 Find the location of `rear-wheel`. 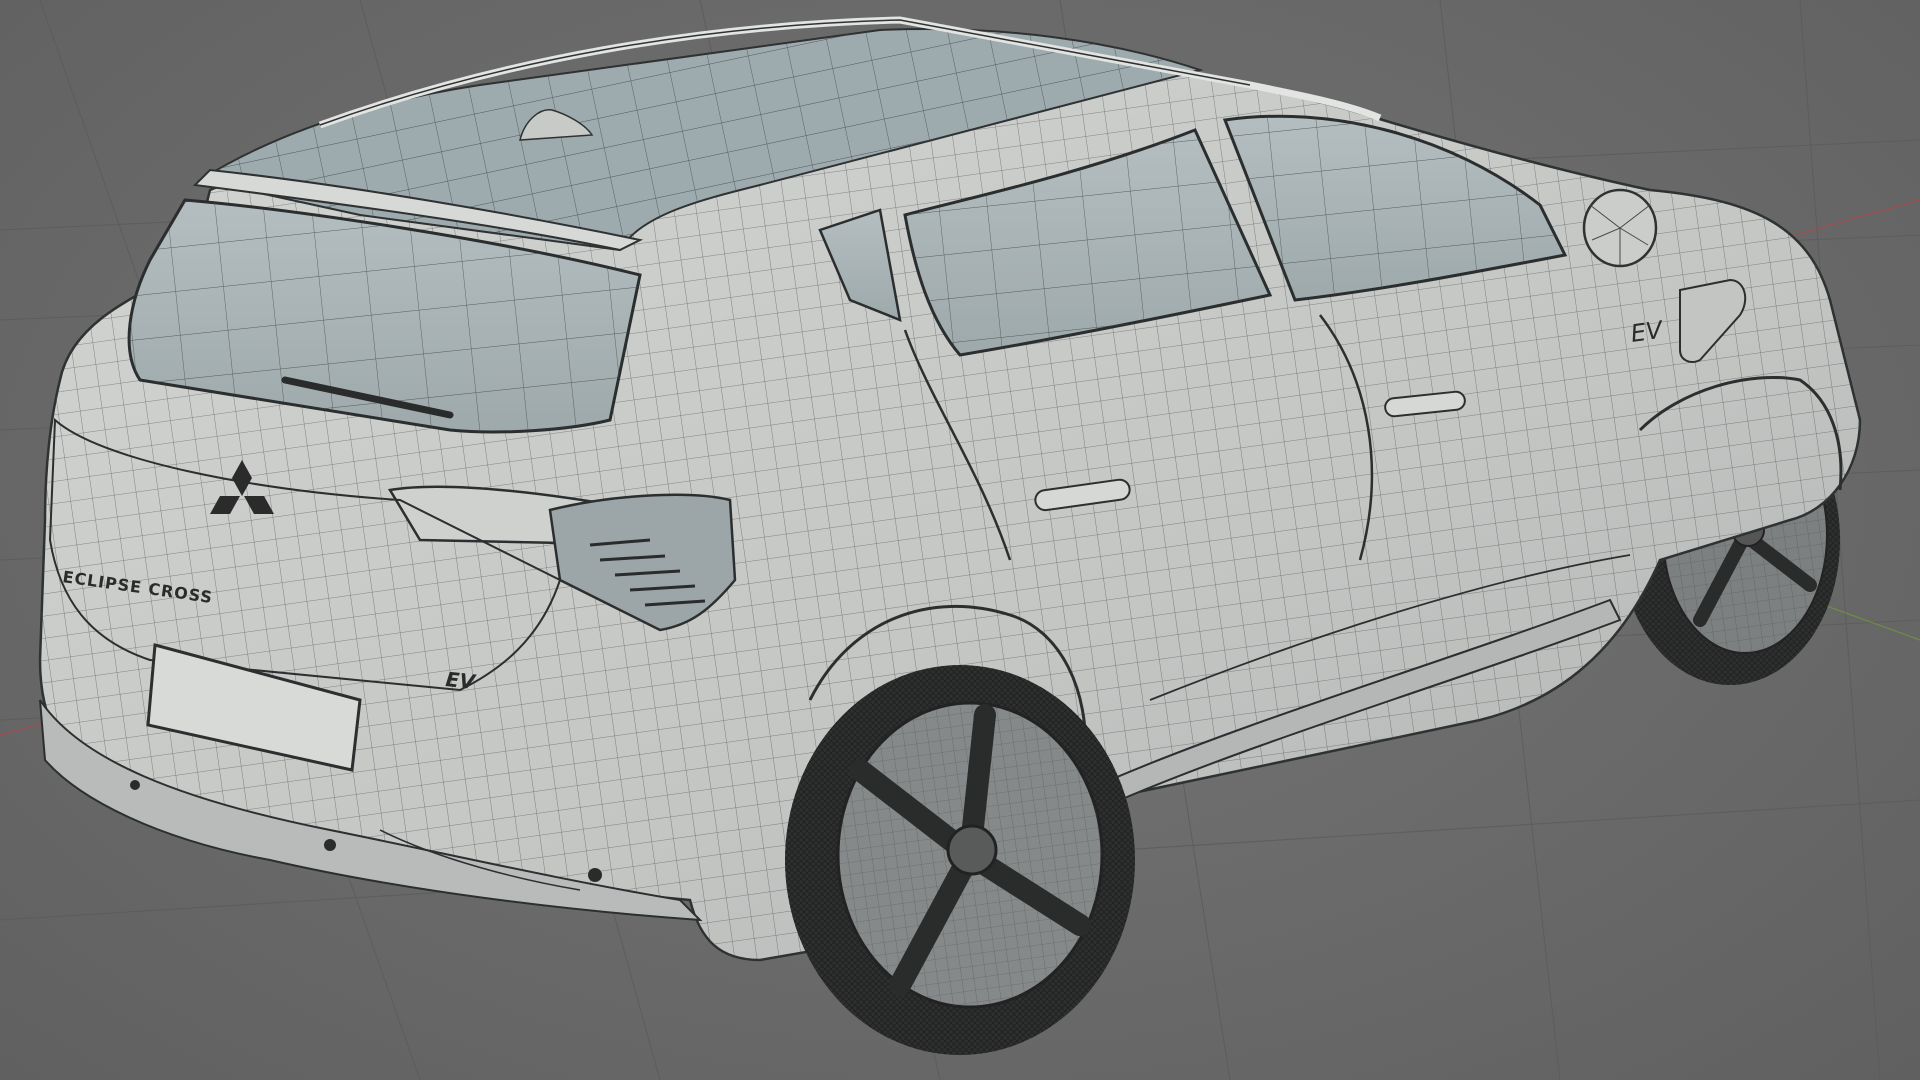

rear-wheel is located at coordinates (960, 860).